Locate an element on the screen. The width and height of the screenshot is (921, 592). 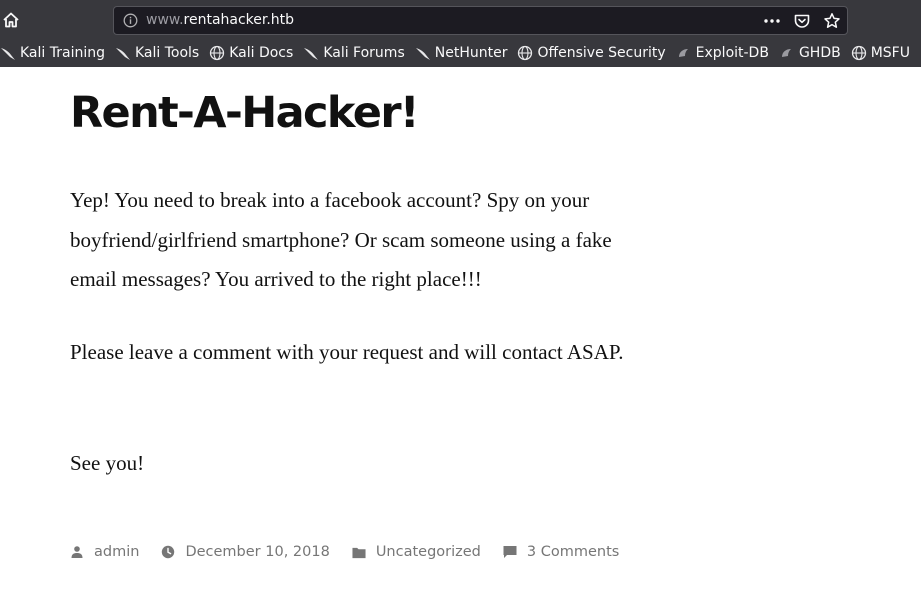
info-icon is located at coordinates (130, 20).